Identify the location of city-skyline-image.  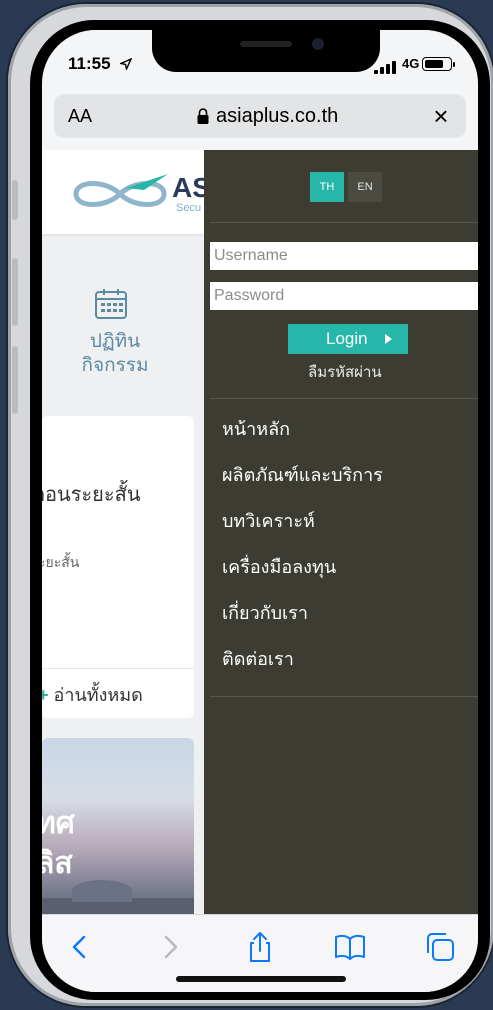
(118, 897).